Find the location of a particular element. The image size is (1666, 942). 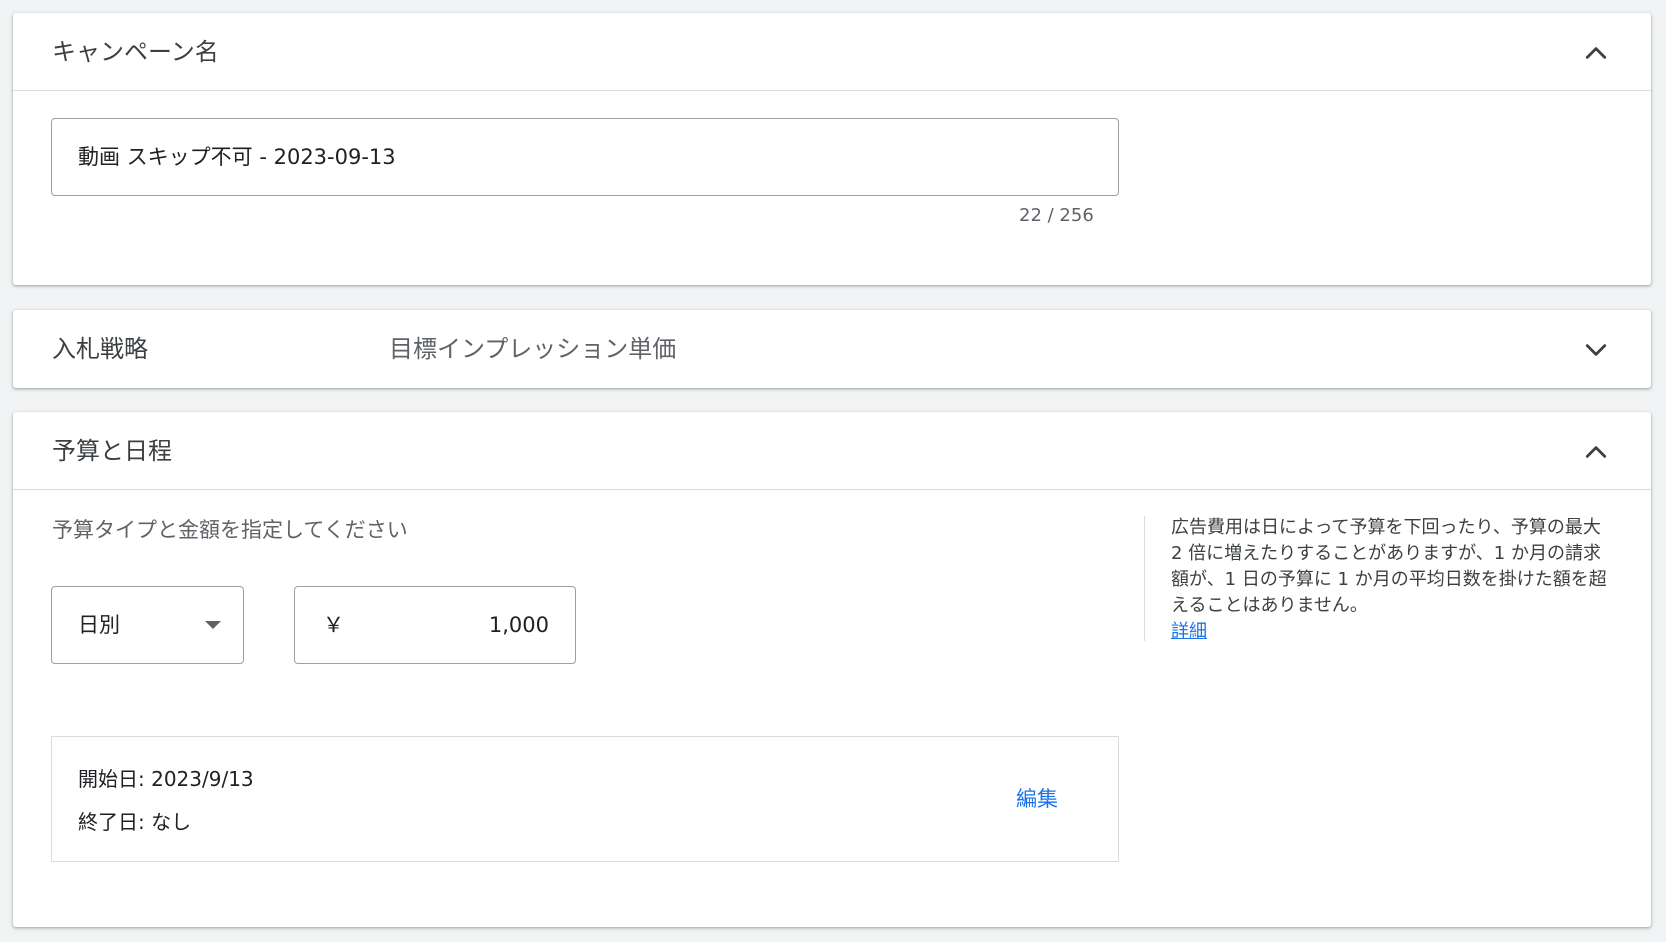

bid-strategy-value: 目標インプレッション単価 is located at coordinates (533, 349).